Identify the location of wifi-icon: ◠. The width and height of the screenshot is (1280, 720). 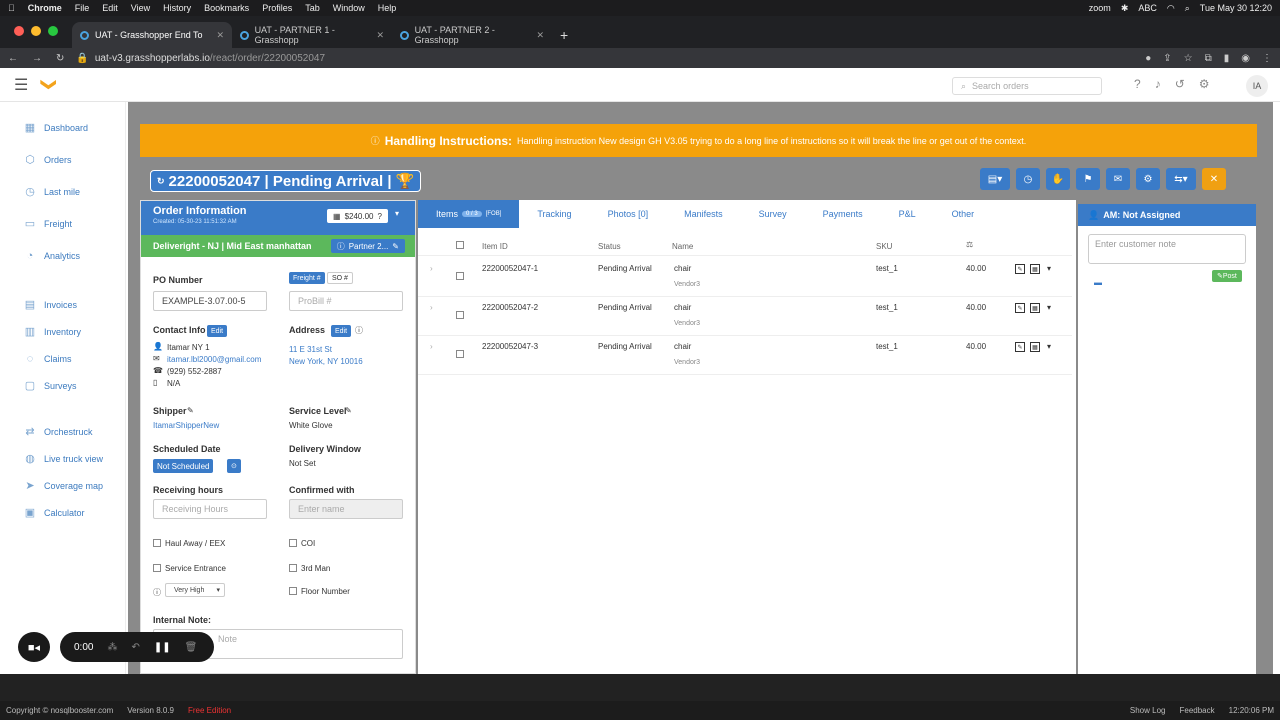
(1171, 8).